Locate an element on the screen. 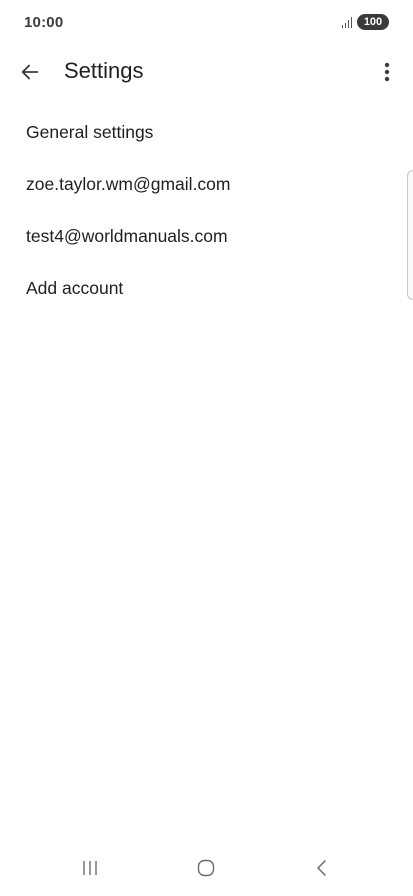 This screenshot has width=413, height=896. back-button is located at coordinates (30, 72).